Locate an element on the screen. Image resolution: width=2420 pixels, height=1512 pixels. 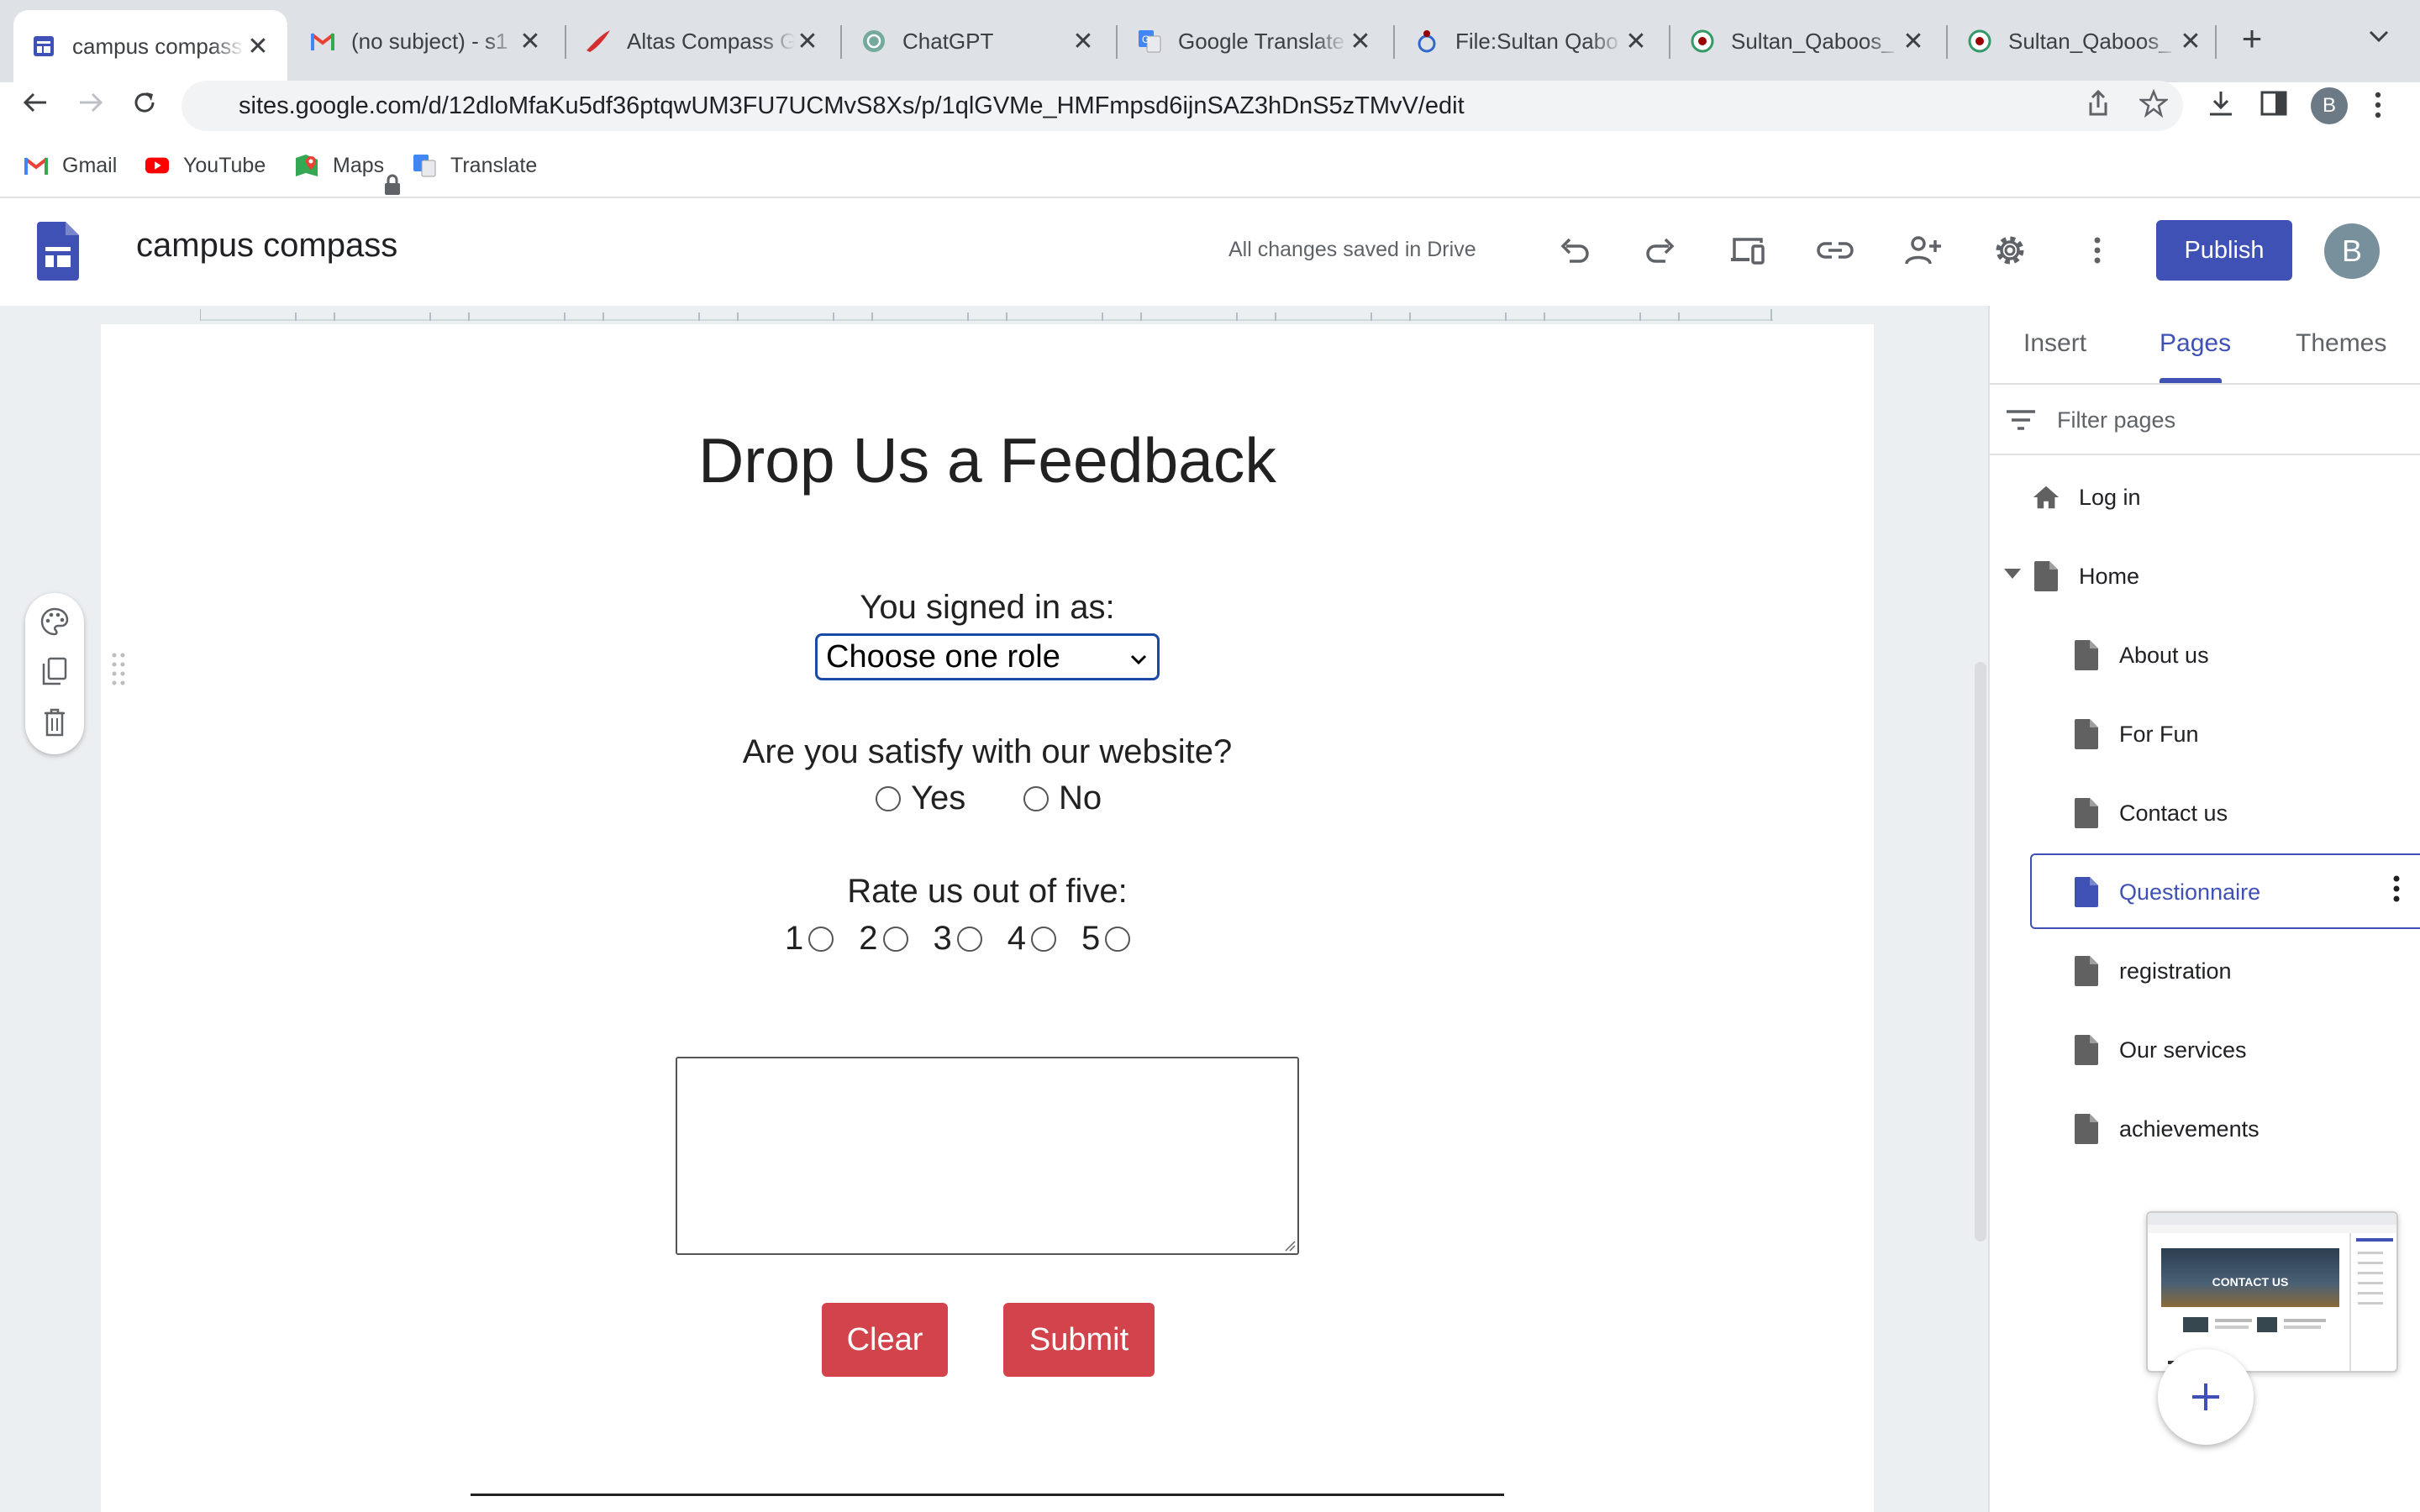
active-tab-indicator is located at coordinates (2191, 380).